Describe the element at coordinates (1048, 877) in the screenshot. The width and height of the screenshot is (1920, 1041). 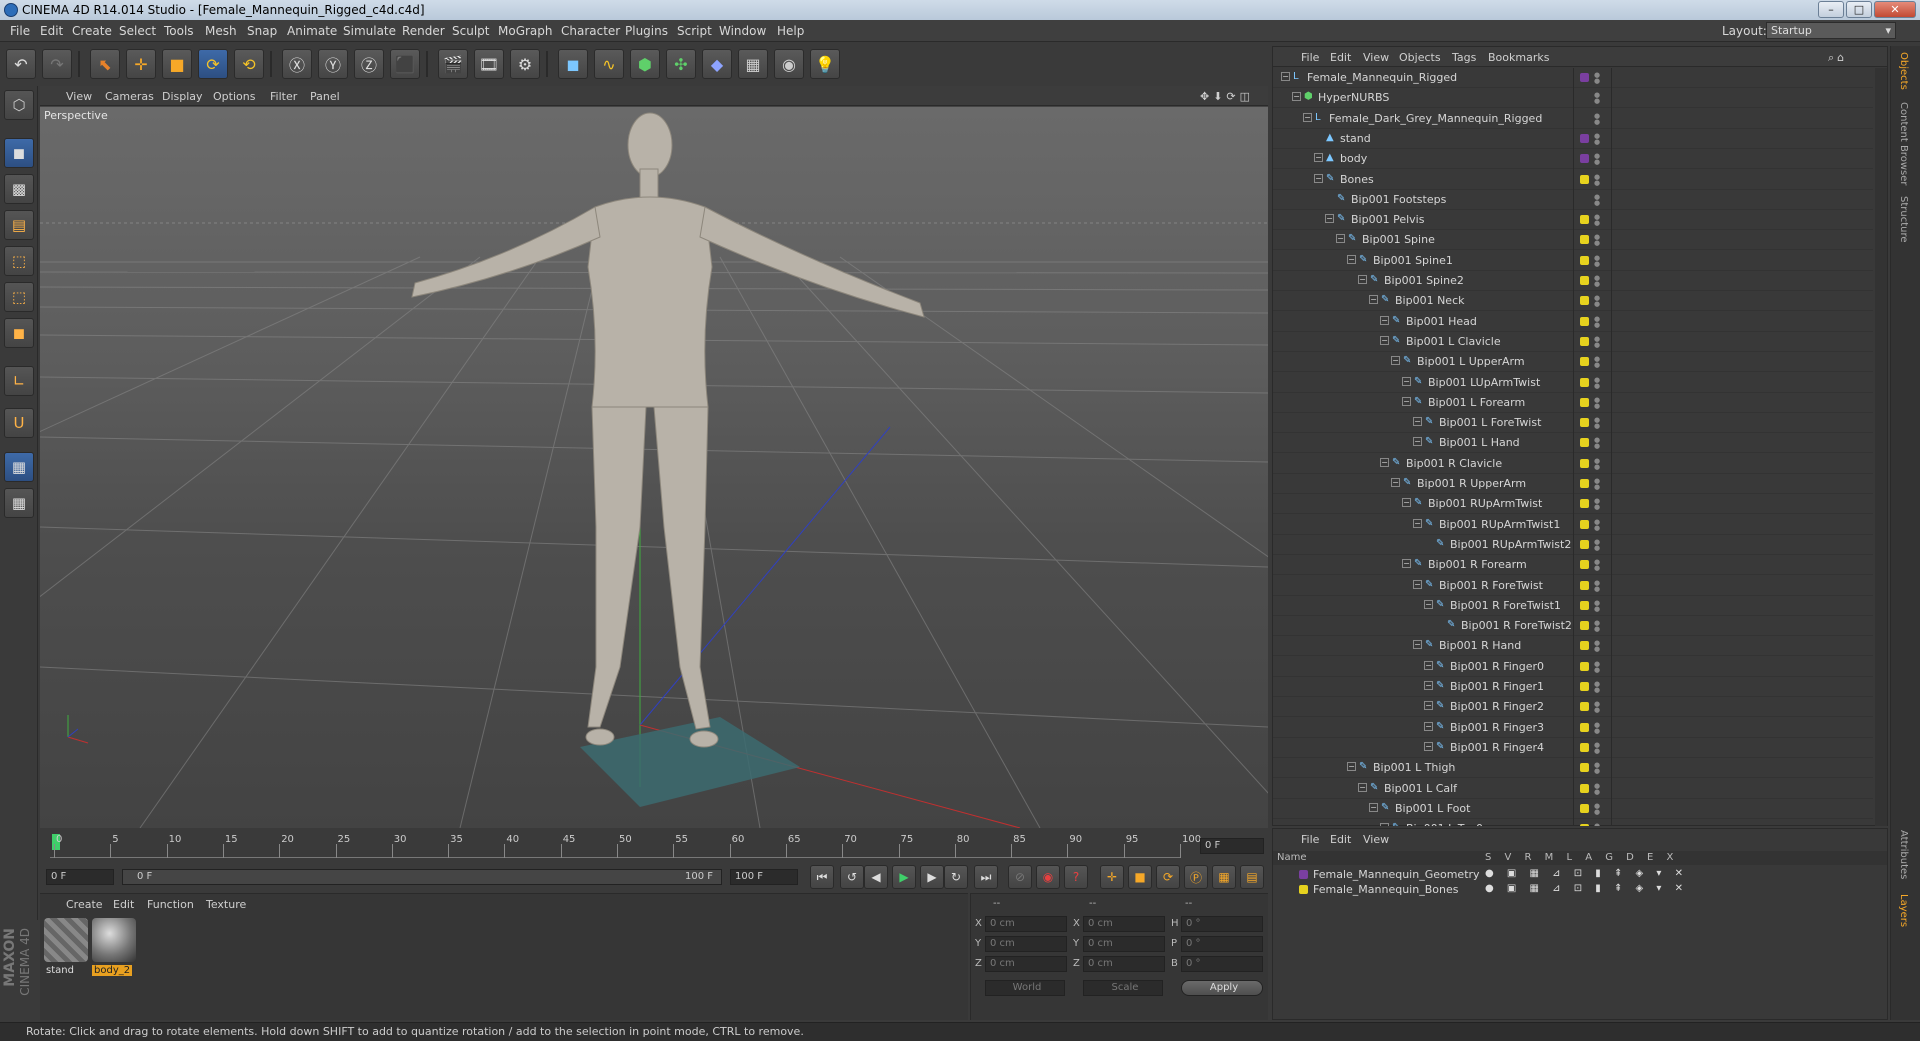
I see `autokey-button: ◉` at that location.